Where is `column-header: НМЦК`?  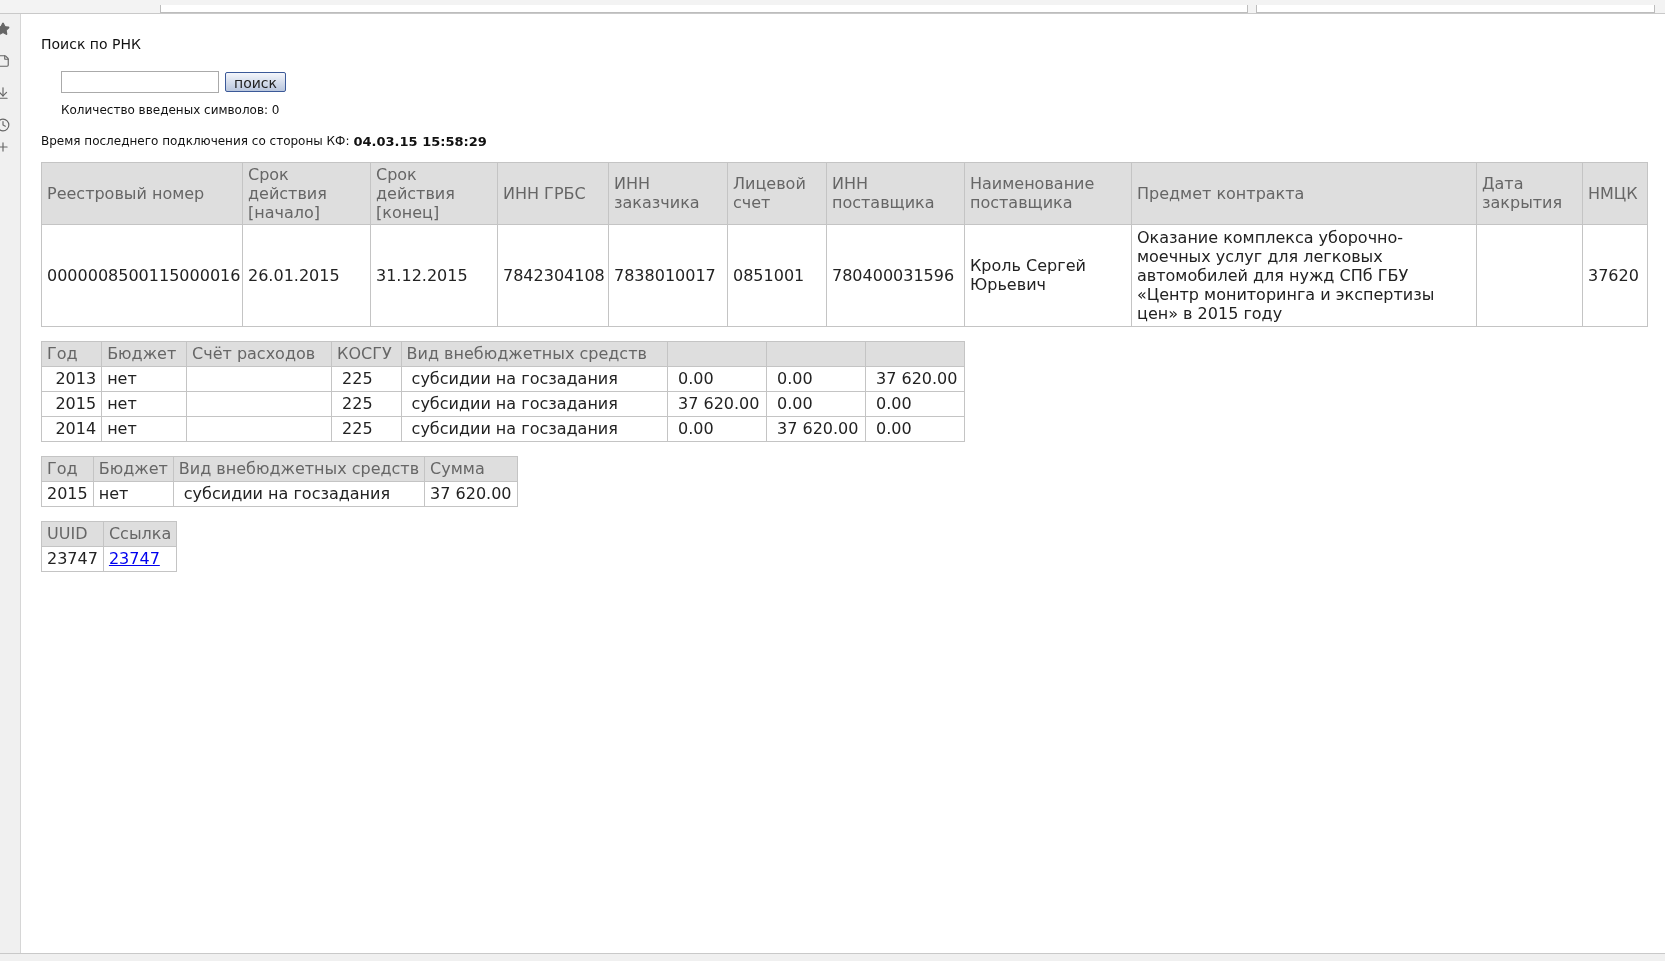
column-header: НМЦК is located at coordinates (1615, 193).